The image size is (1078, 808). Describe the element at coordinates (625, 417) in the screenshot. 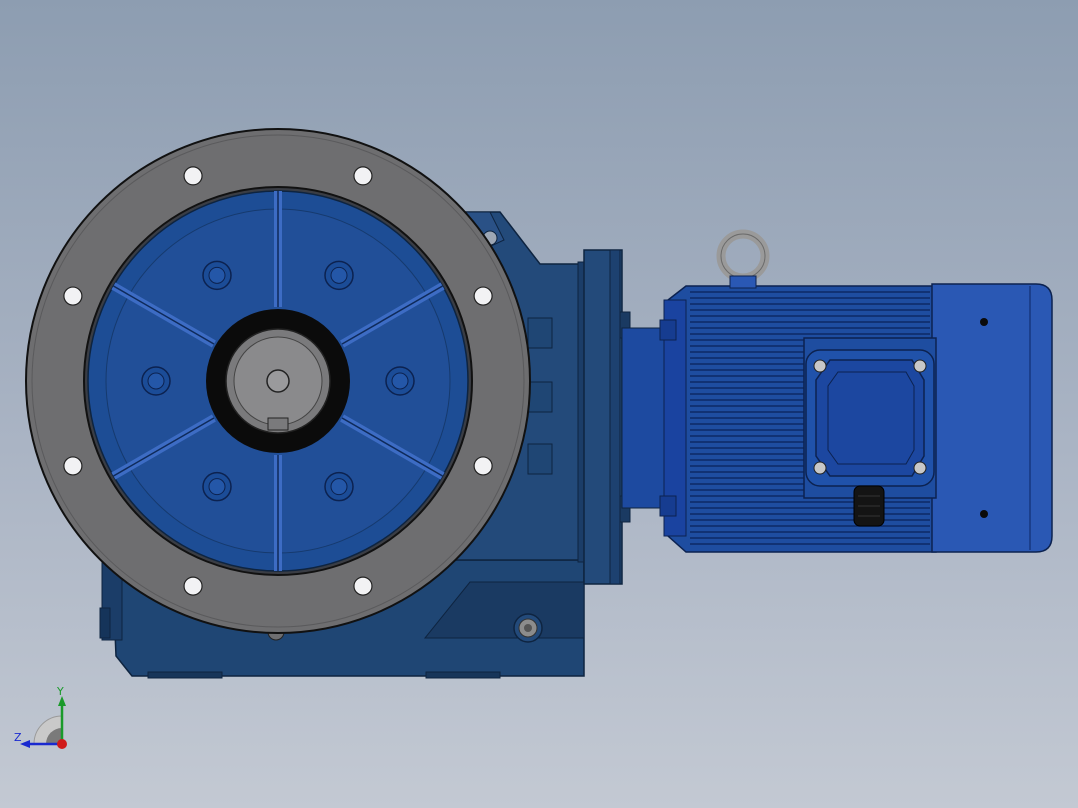

I see `motor-adapter-flange` at that location.